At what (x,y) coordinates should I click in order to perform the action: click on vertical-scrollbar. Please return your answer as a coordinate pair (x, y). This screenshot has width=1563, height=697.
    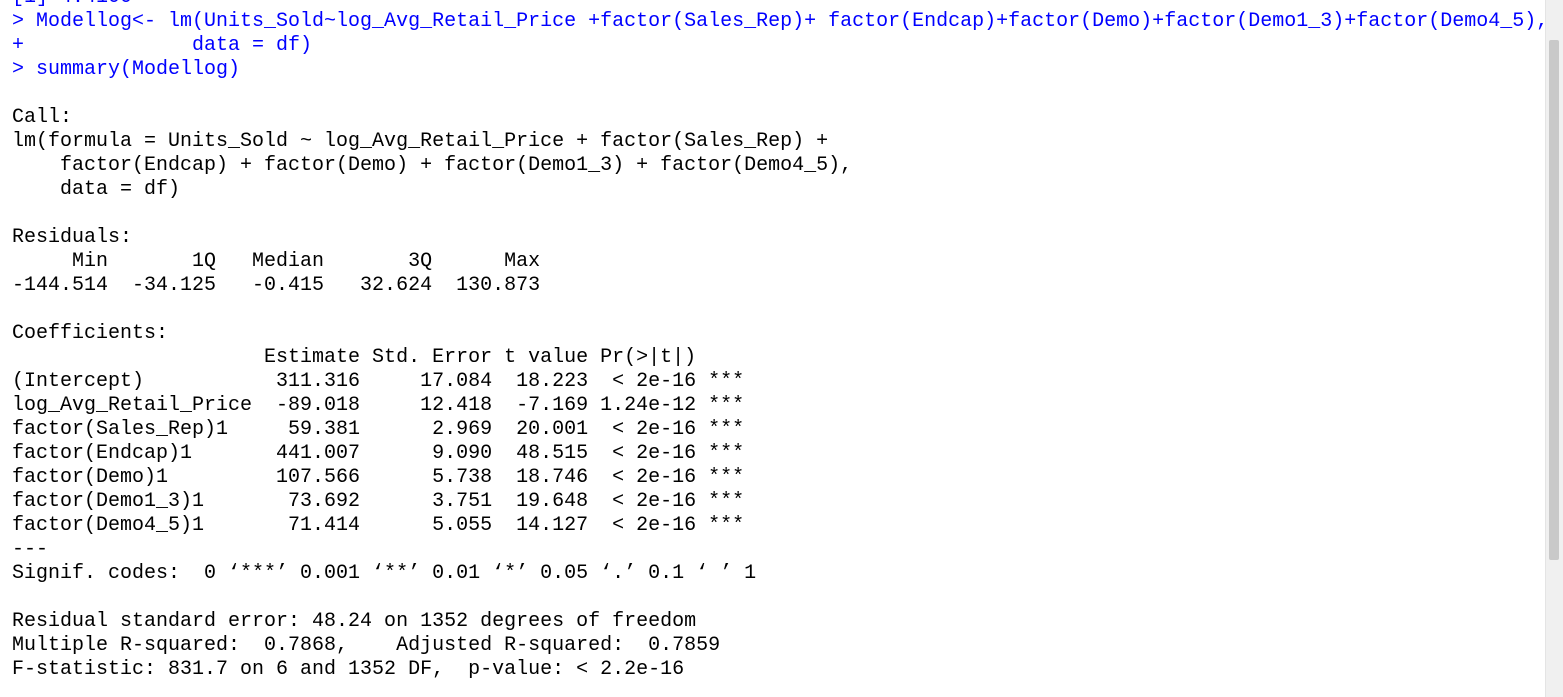
    Looking at the image, I should click on (1554, 348).